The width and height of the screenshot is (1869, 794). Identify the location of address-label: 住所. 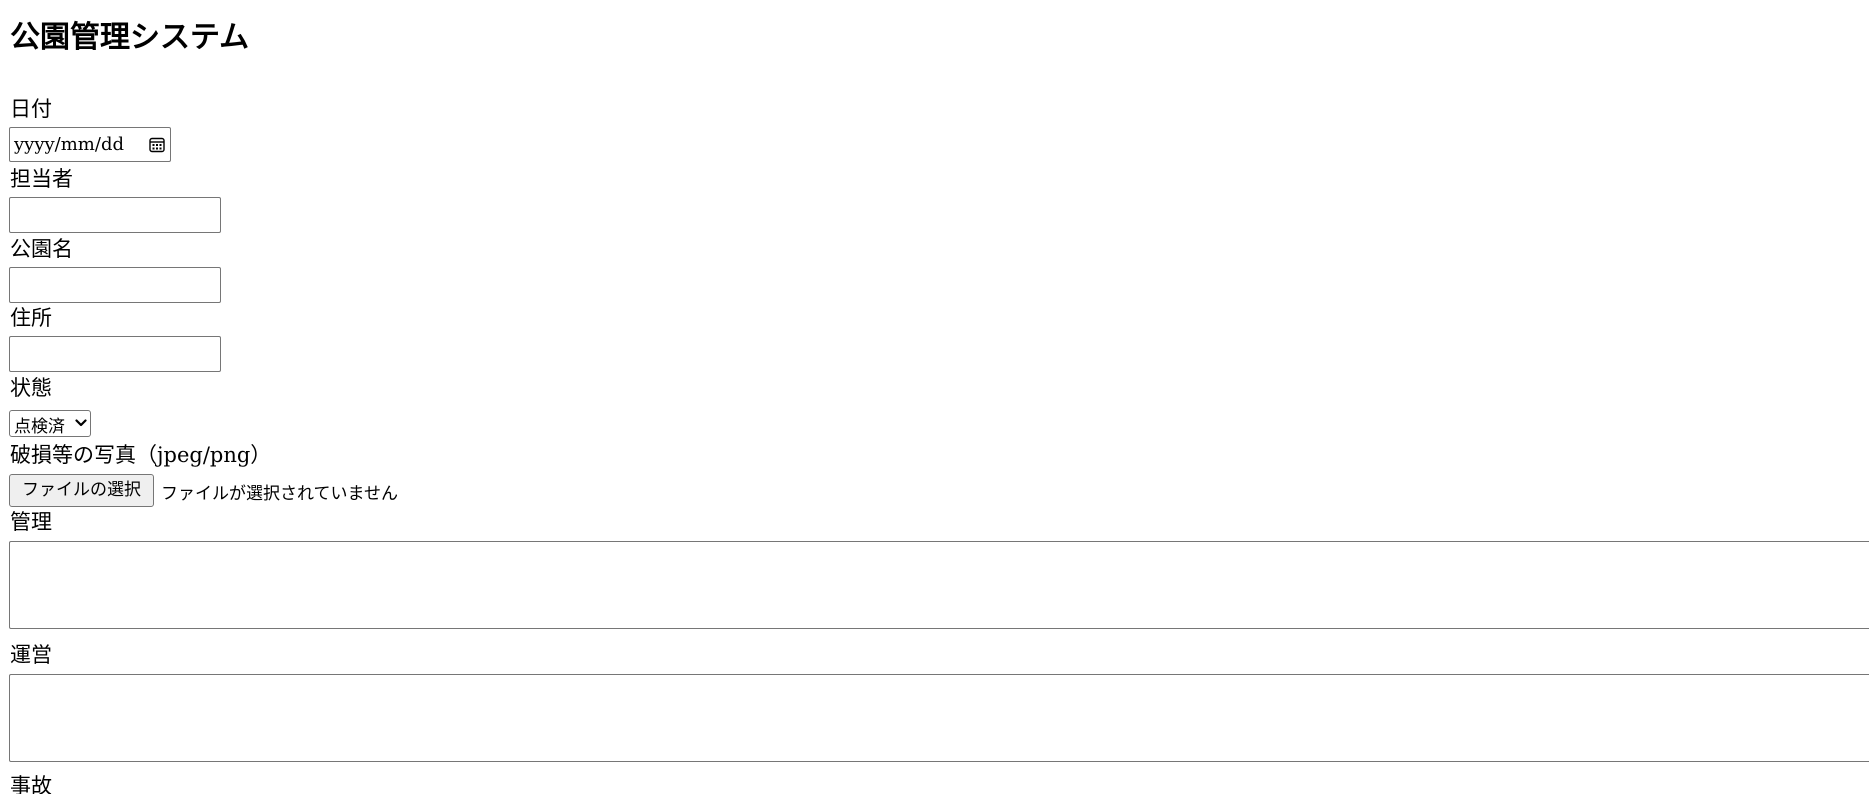
(31, 318).